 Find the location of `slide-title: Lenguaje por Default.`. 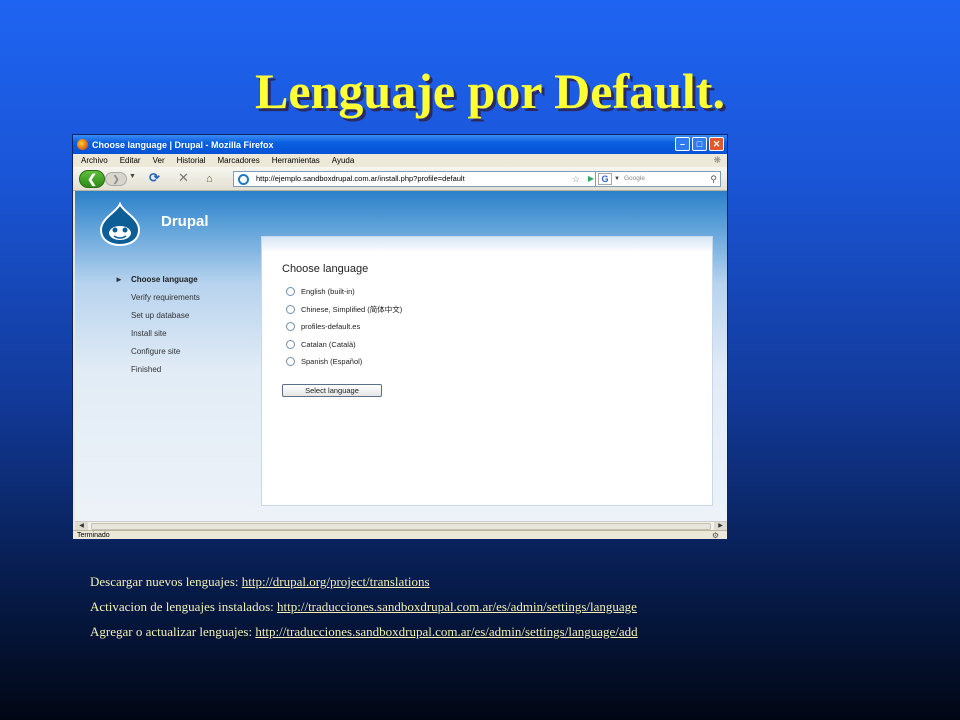

slide-title: Lenguaje por Default. is located at coordinates (490, 91).